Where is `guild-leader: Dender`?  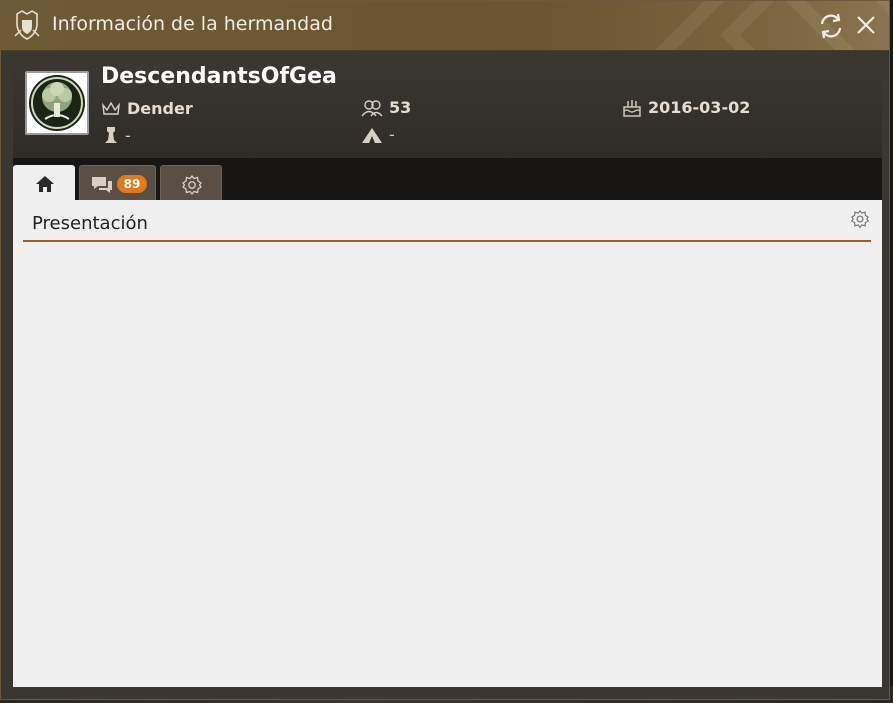 guild-leader: Dender is located at coordinates (147, 108).